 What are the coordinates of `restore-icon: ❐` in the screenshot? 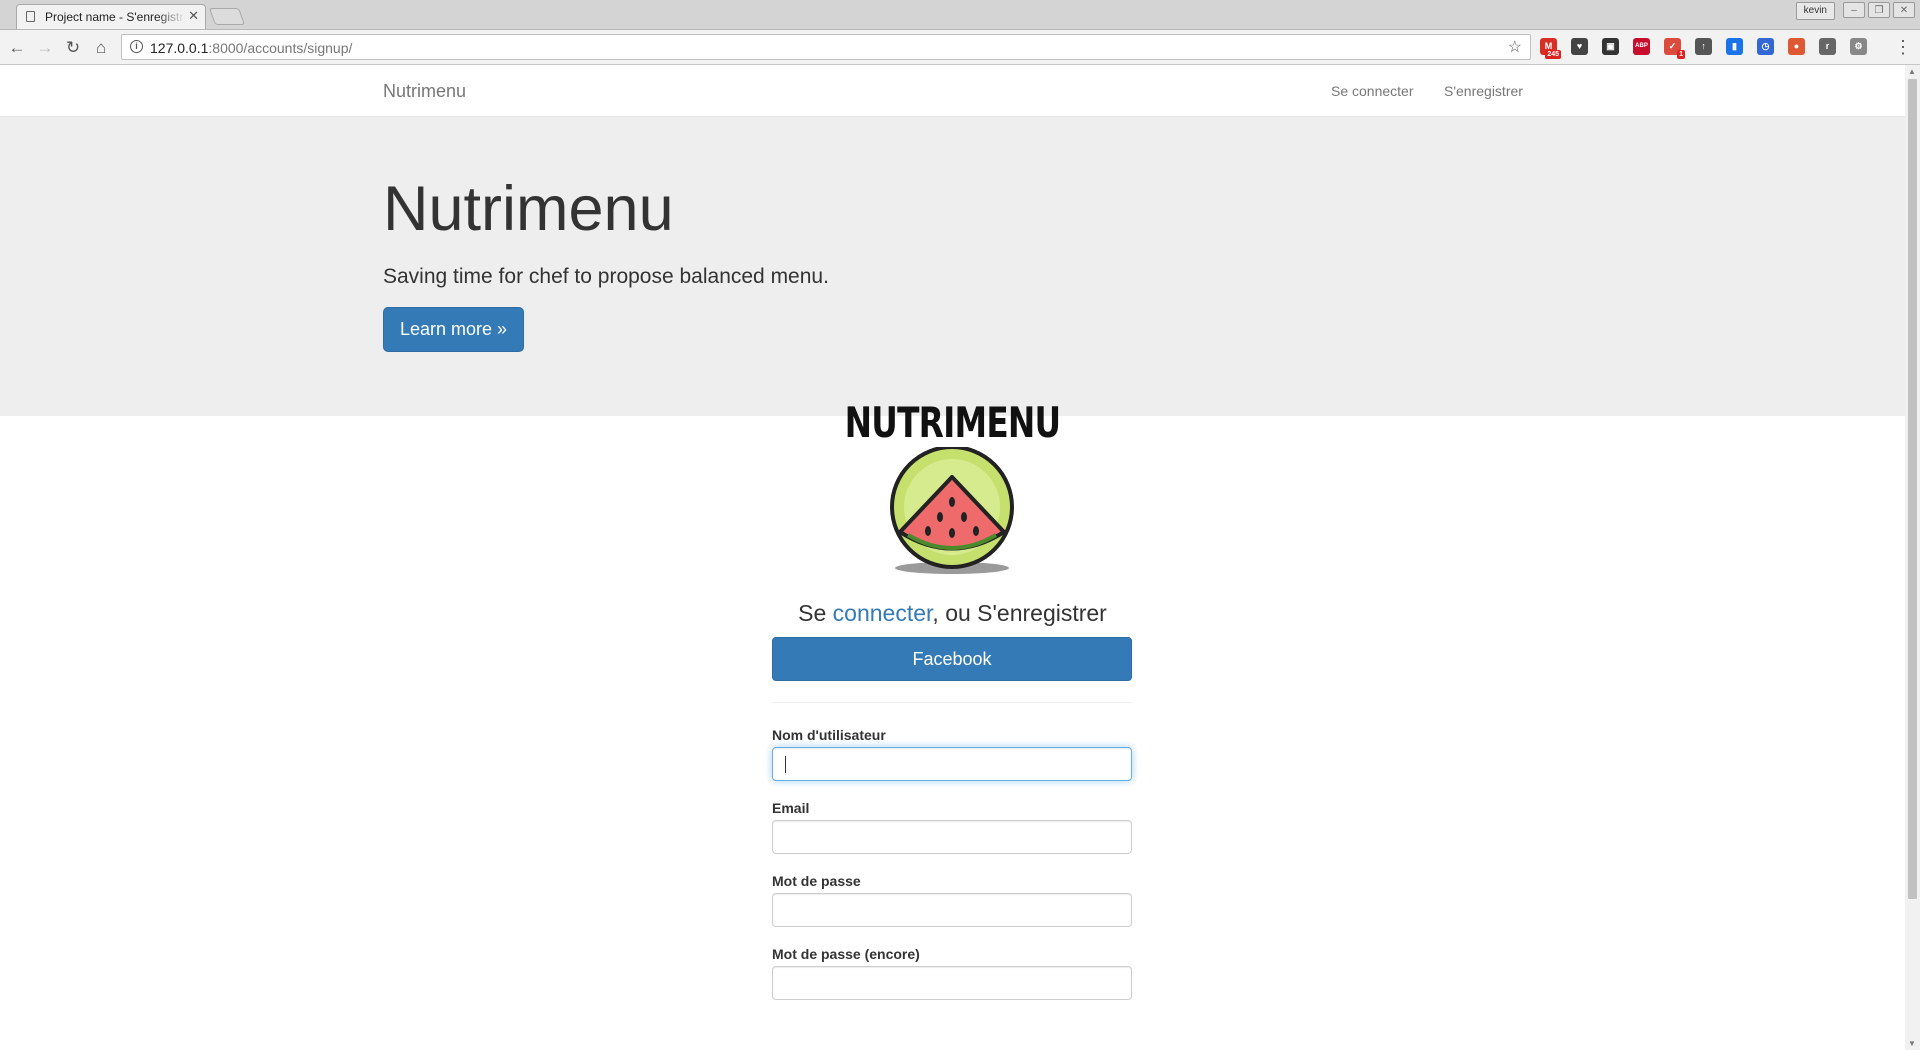 It's located at (1879, 10).